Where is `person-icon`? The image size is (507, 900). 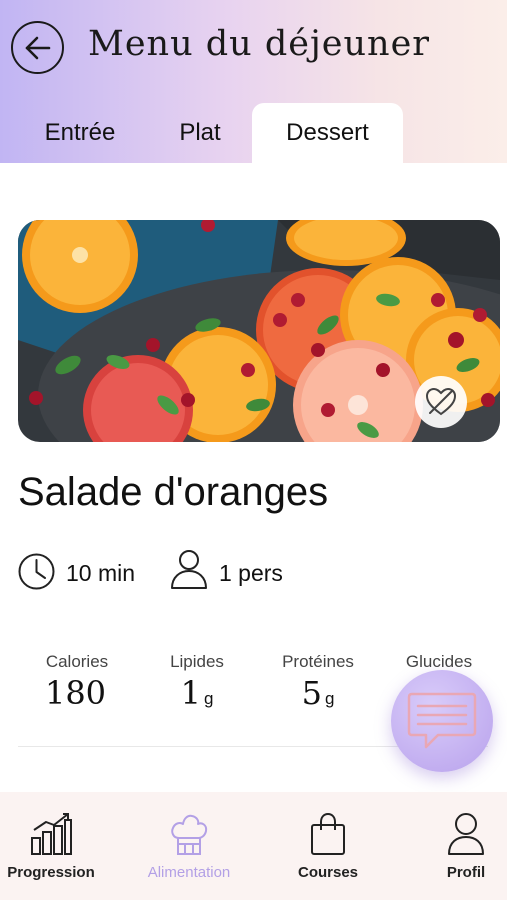
person-icon is located at coordinates (189, 569).